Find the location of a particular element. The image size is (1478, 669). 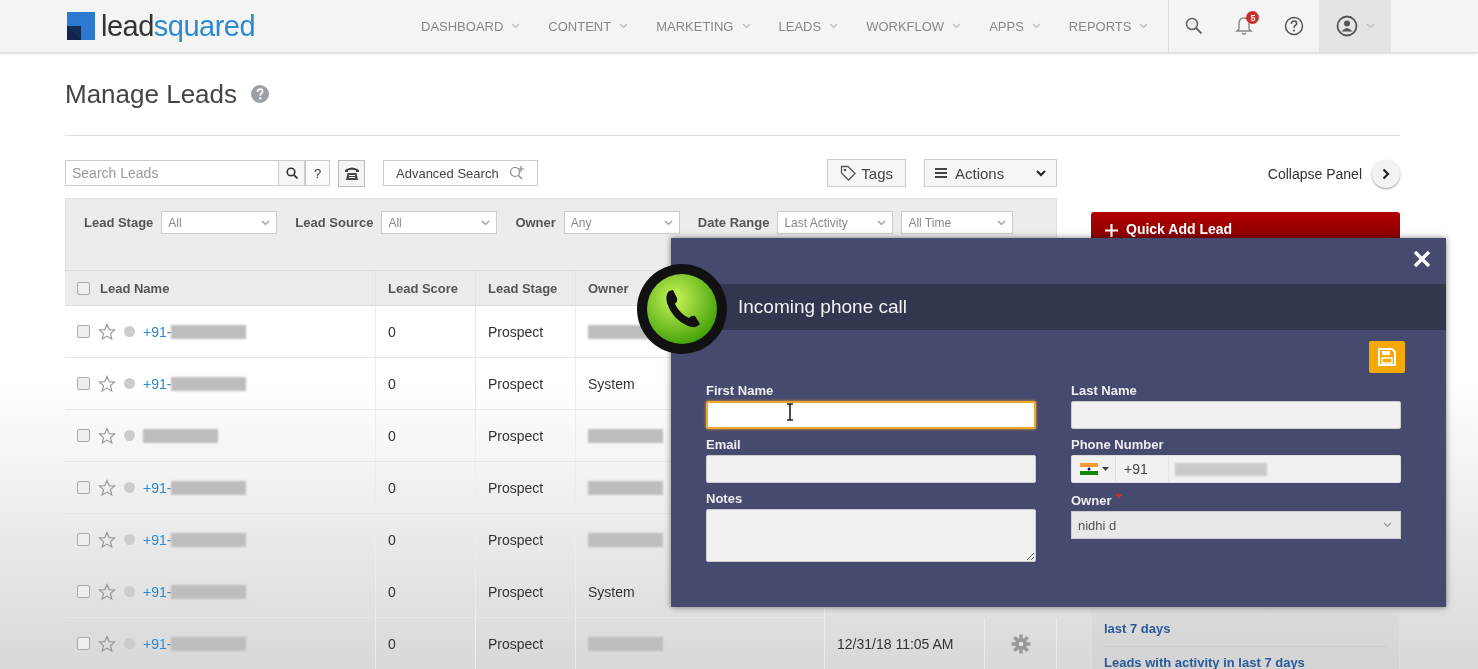

tags-button: Tags is located at coordinates (866, 173).